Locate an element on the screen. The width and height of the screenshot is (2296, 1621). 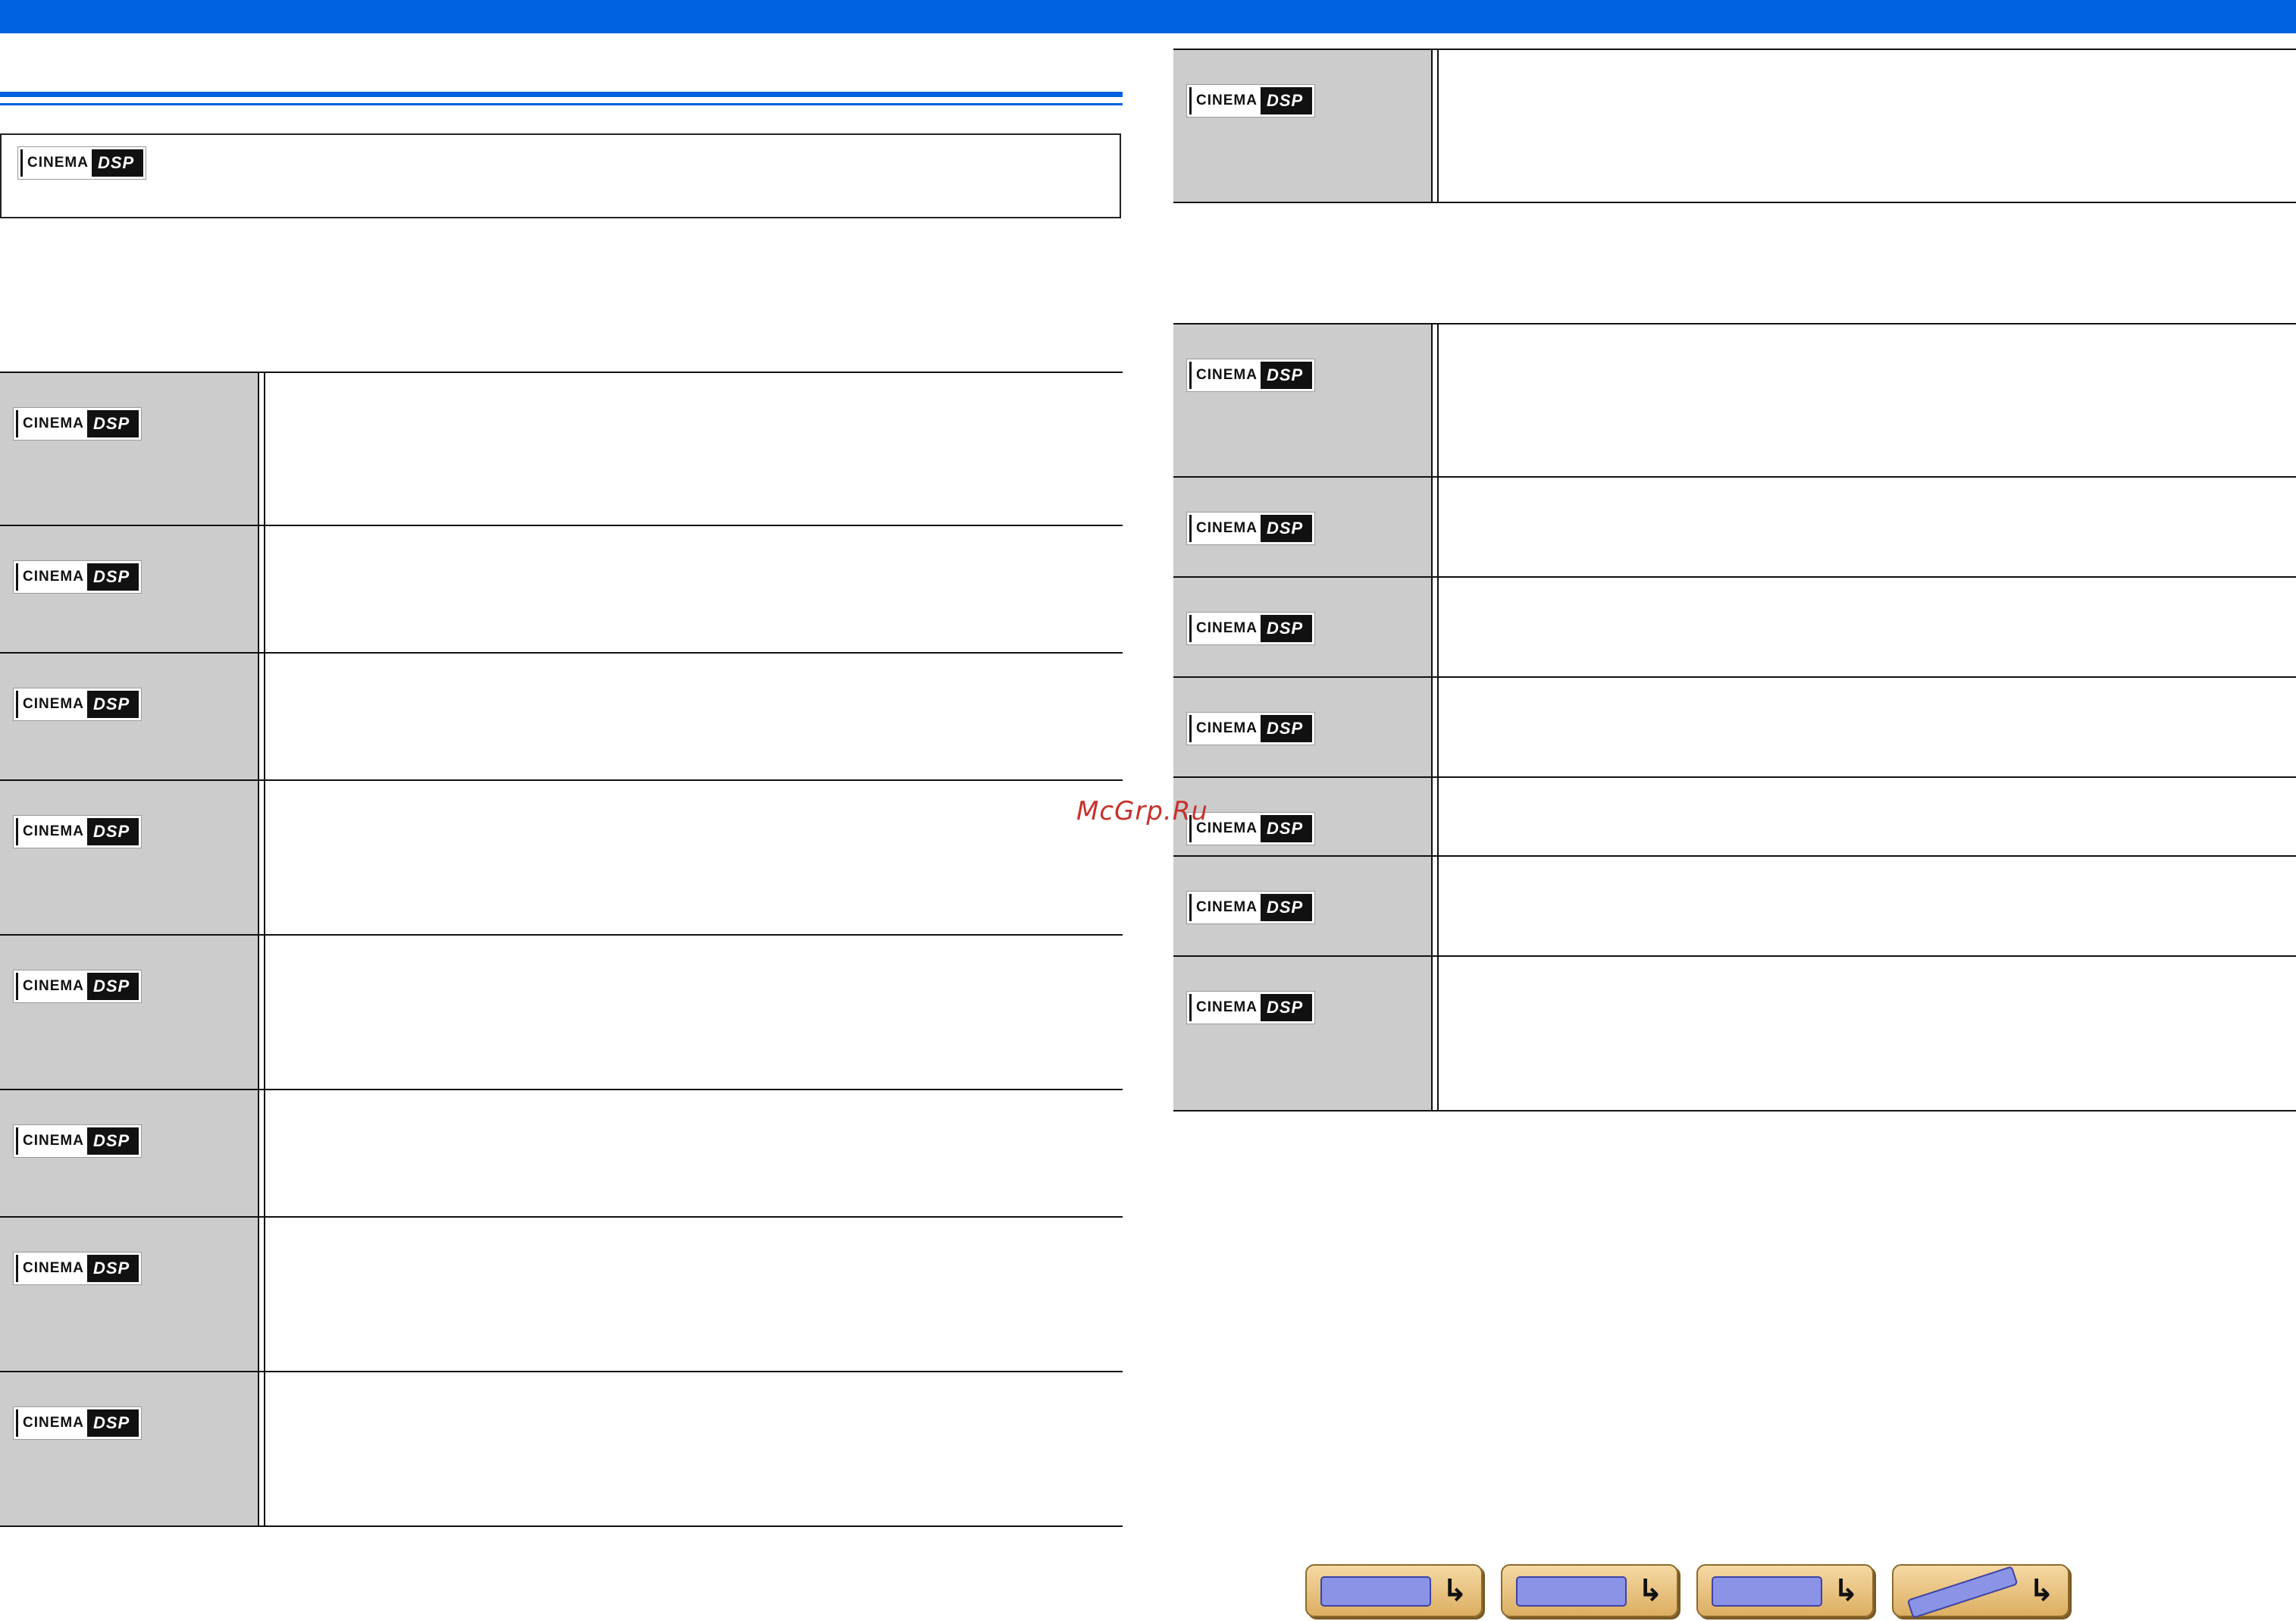
heading-rule-thin is located at coordinates (561, 104).